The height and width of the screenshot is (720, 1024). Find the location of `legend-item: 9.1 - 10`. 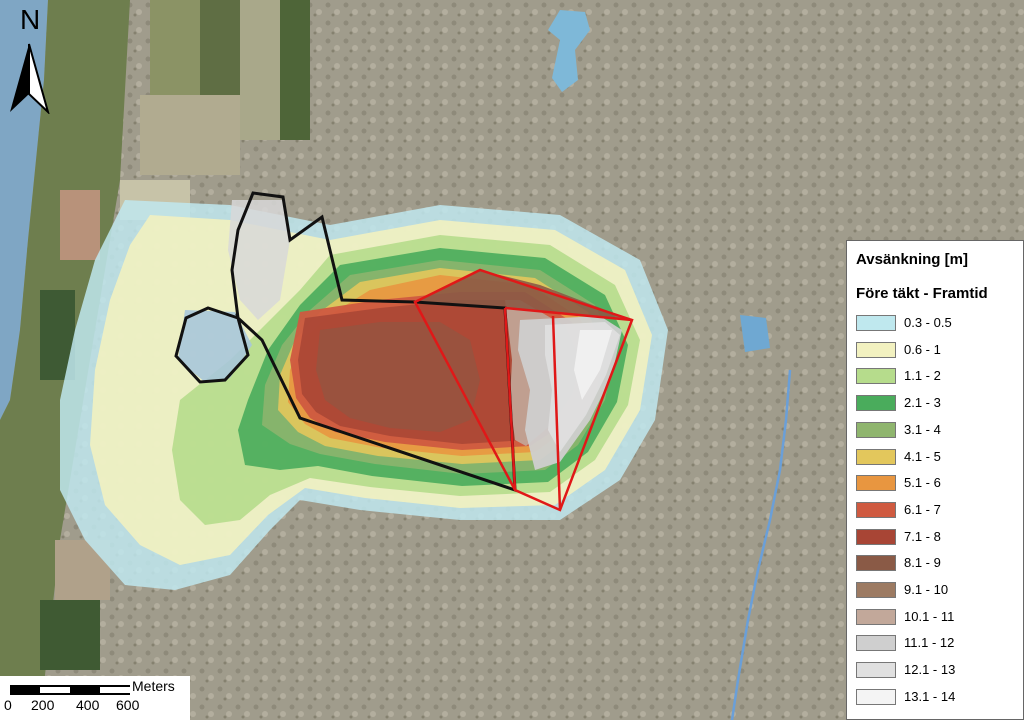

legend-item: 9.1 - 10 is located at coordinates (936, 591).